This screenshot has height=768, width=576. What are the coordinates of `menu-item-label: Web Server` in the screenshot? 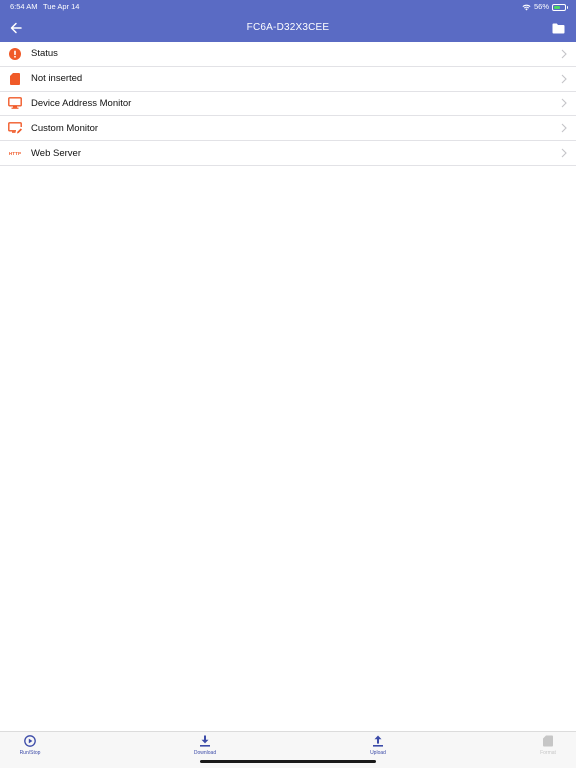 It's located at (56, 153).